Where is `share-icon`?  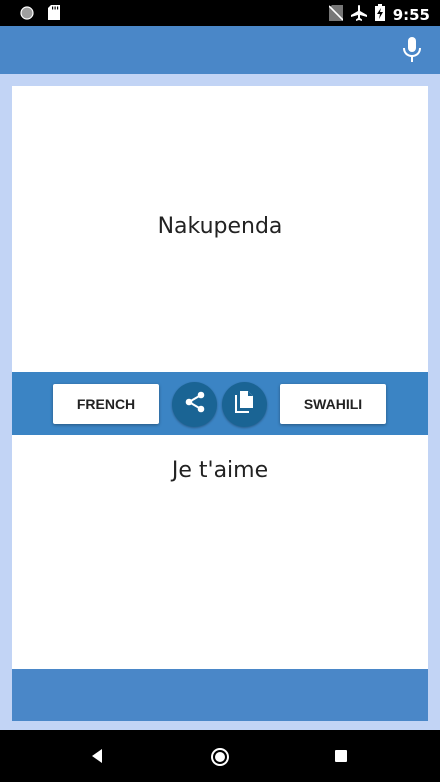 share-icon is located at coordinates (195, 404).